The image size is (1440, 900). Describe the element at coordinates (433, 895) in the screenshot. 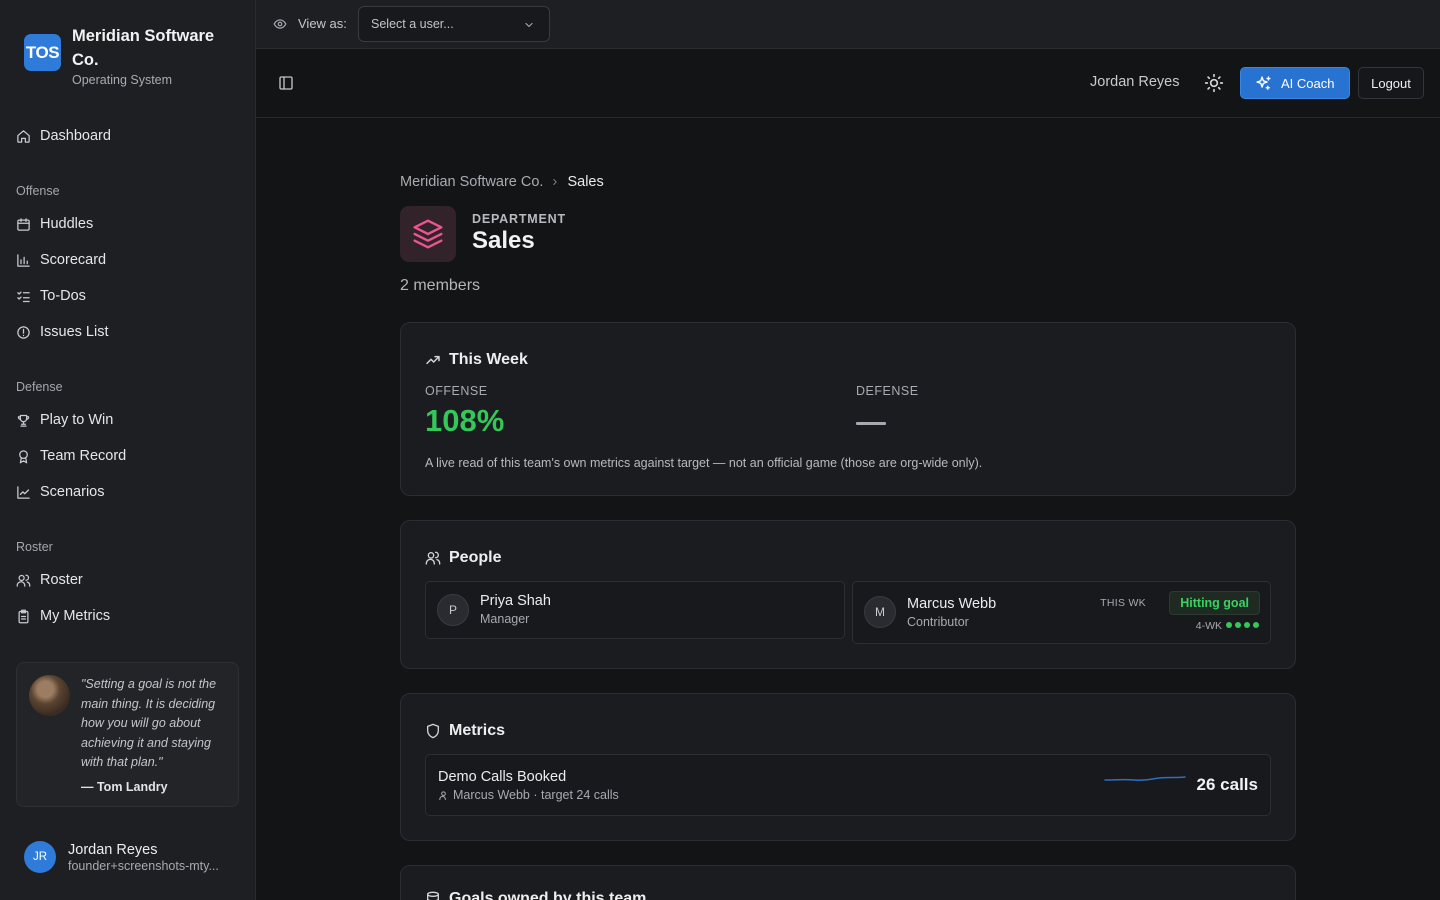

I see `database-icon` at that location.